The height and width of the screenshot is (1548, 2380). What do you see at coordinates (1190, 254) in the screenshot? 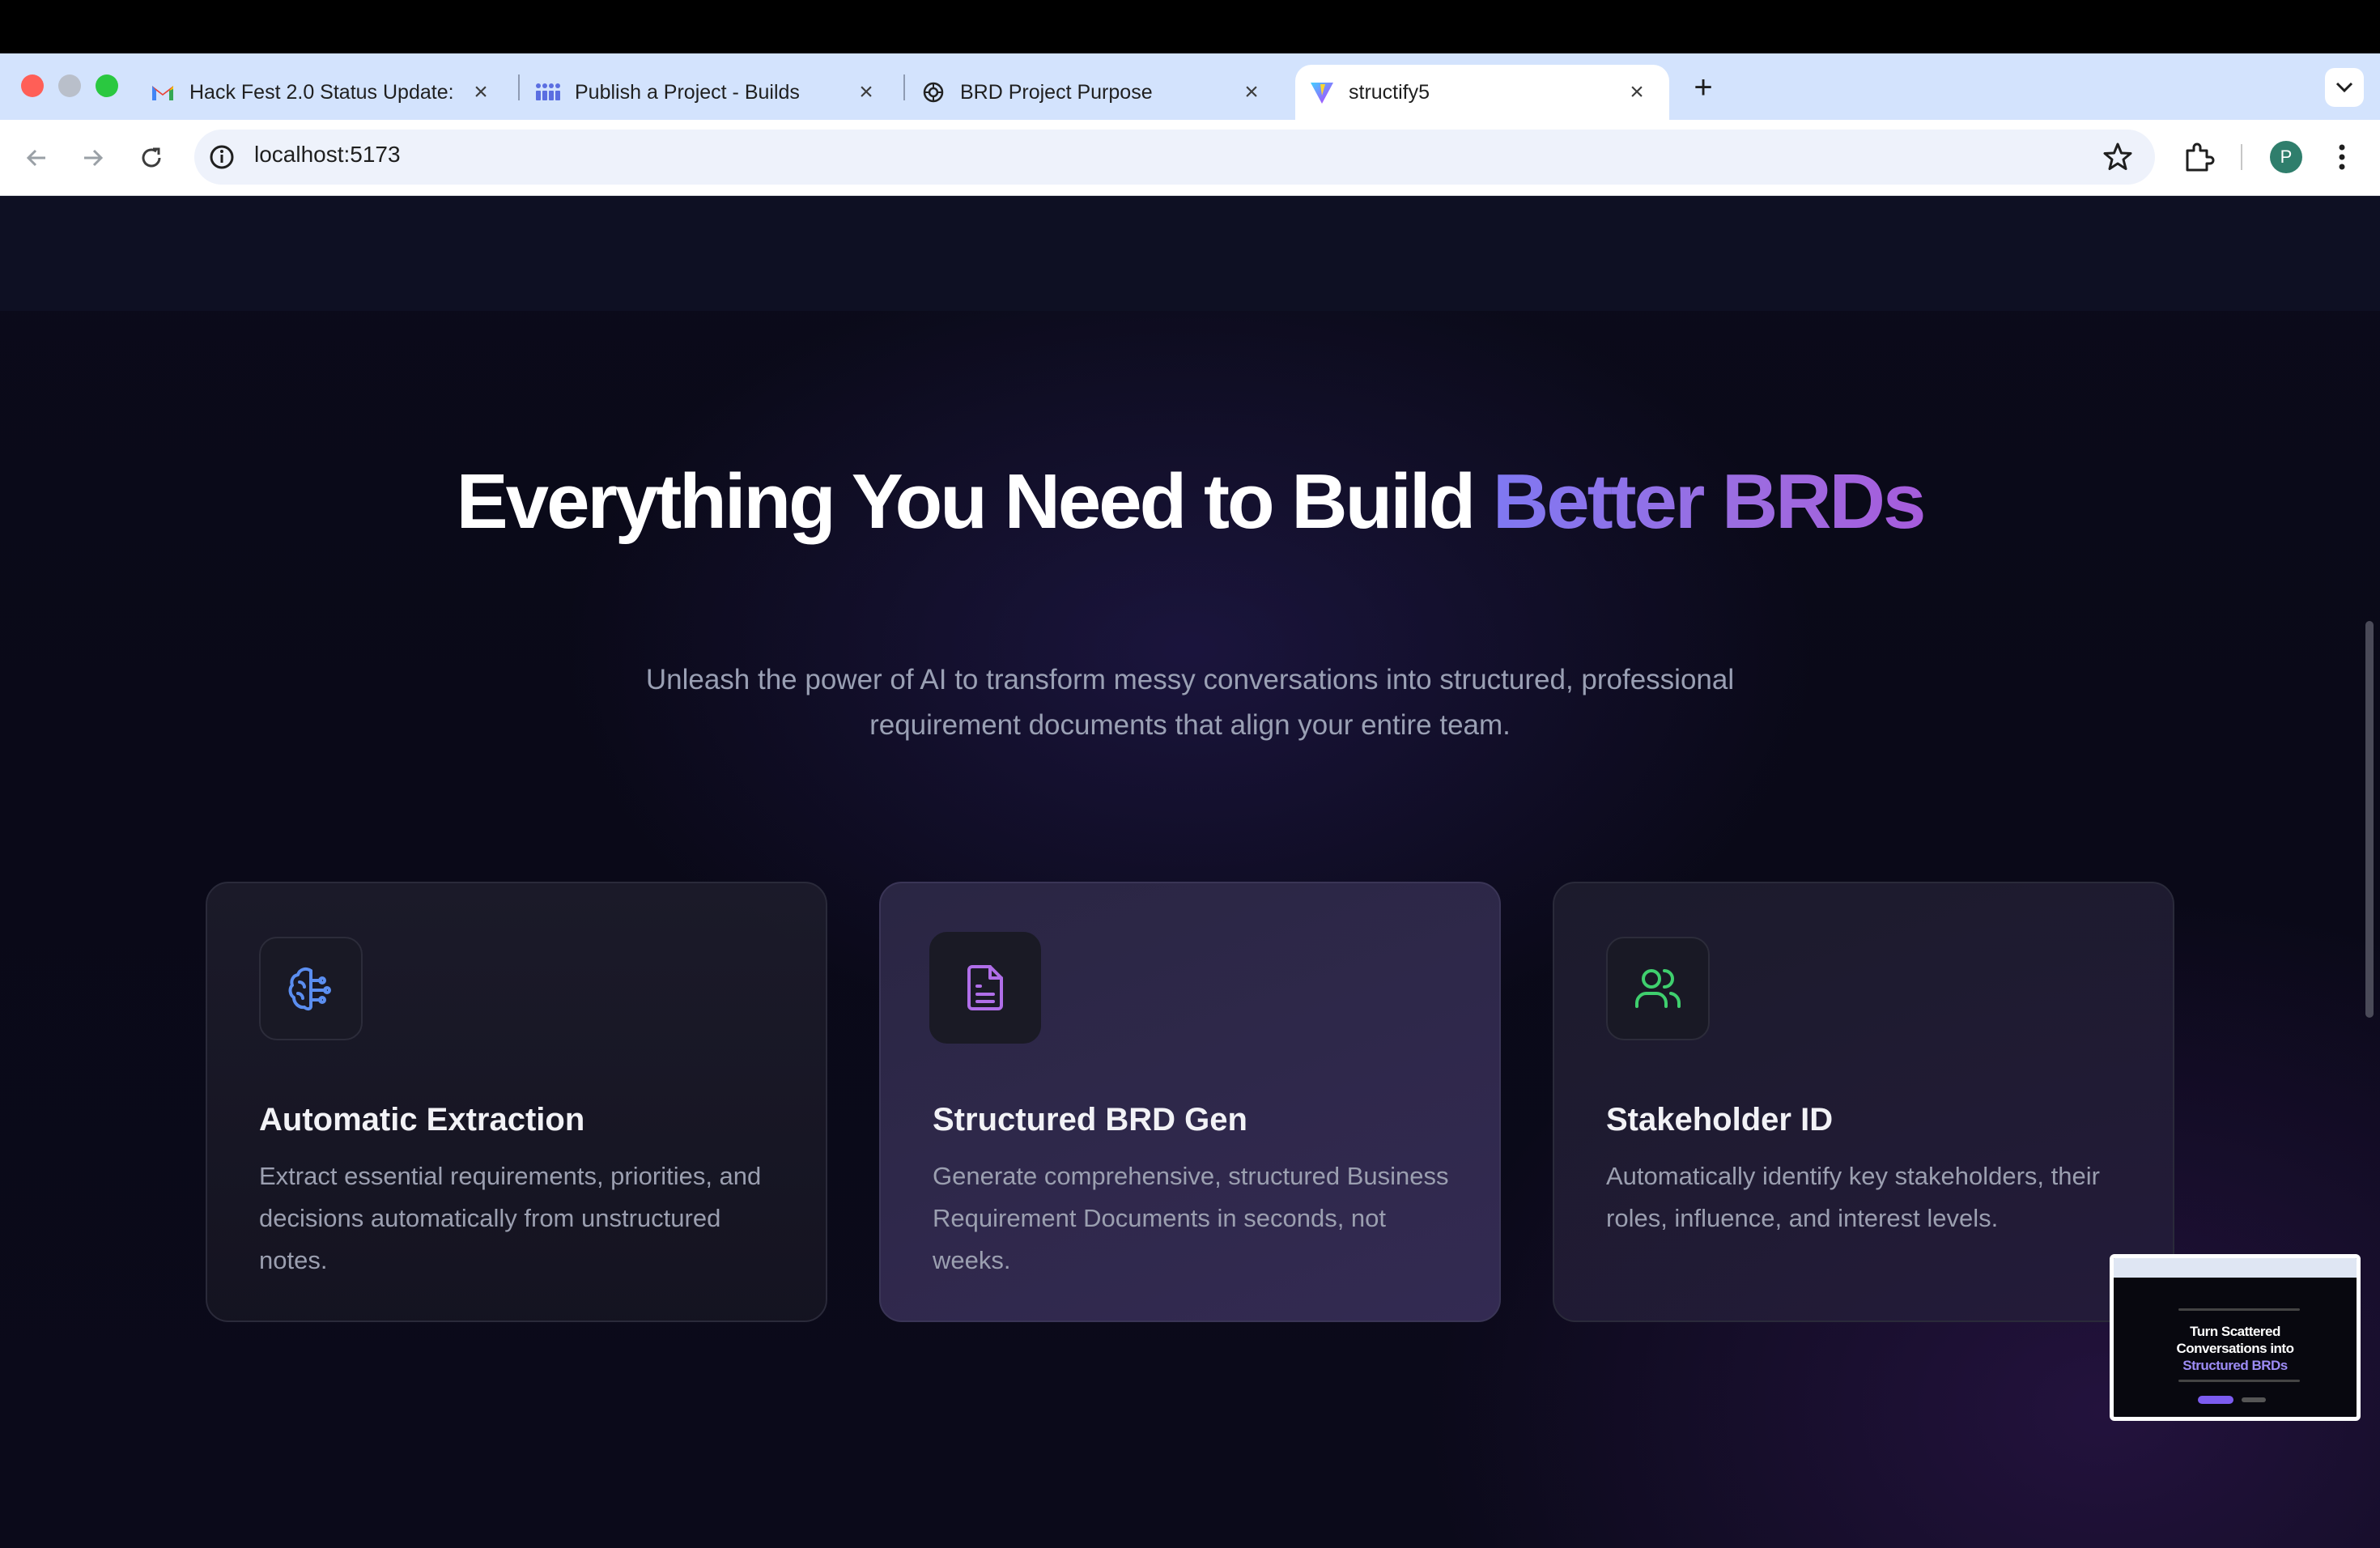
I see `previous-section-edge` at bounding box center [1190, 254].